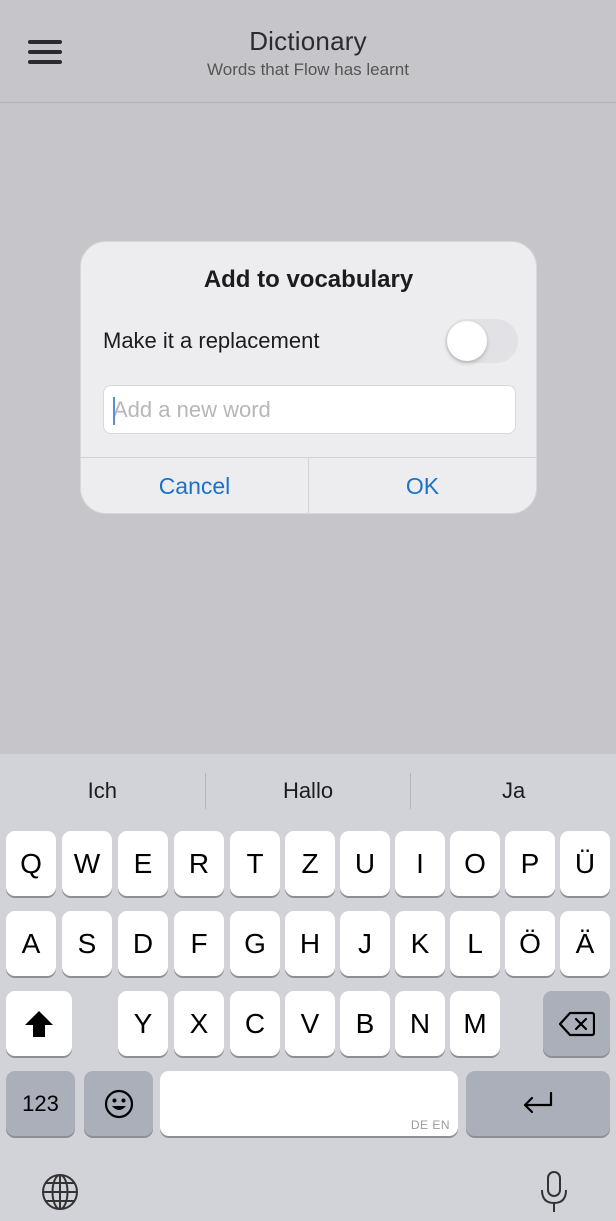 The height and width of the screenshot is (1221, 616). I want to click on key-g: G, so click(255, 943).